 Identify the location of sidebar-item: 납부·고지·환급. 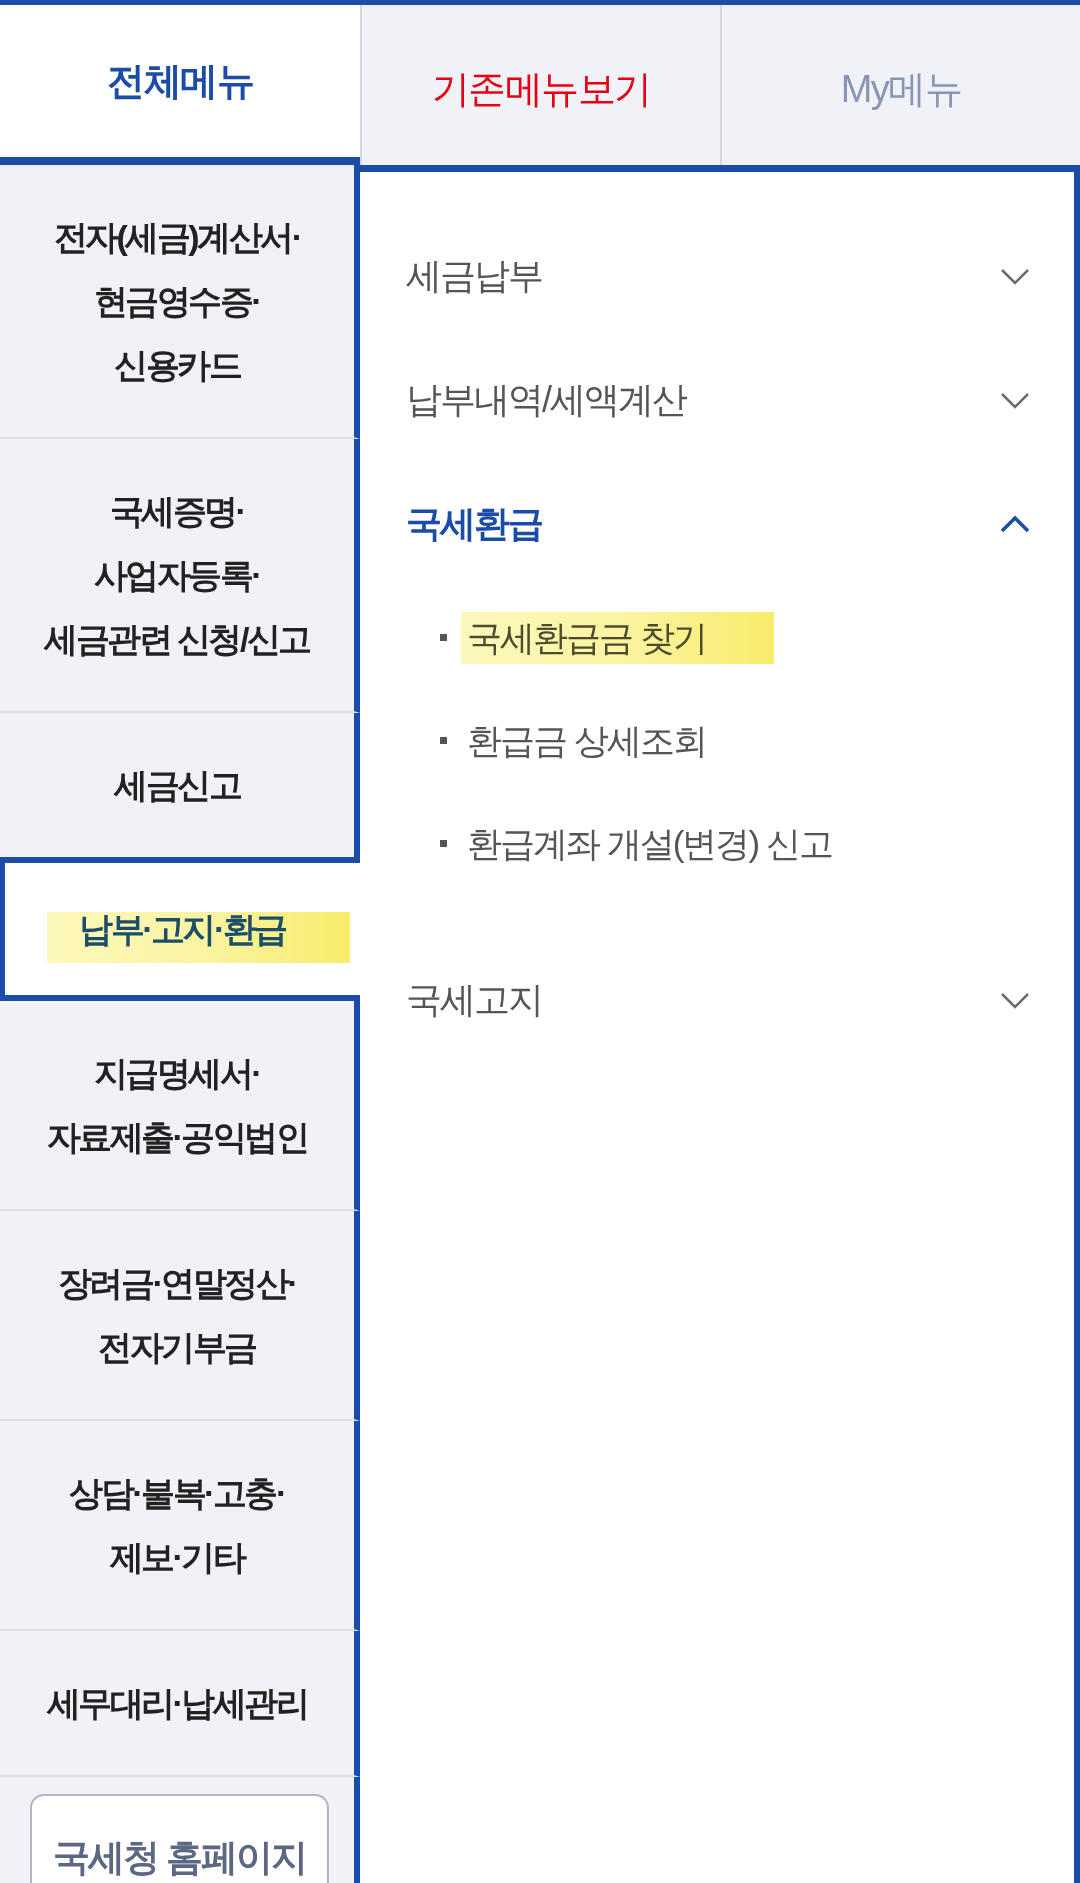
(180, 929).